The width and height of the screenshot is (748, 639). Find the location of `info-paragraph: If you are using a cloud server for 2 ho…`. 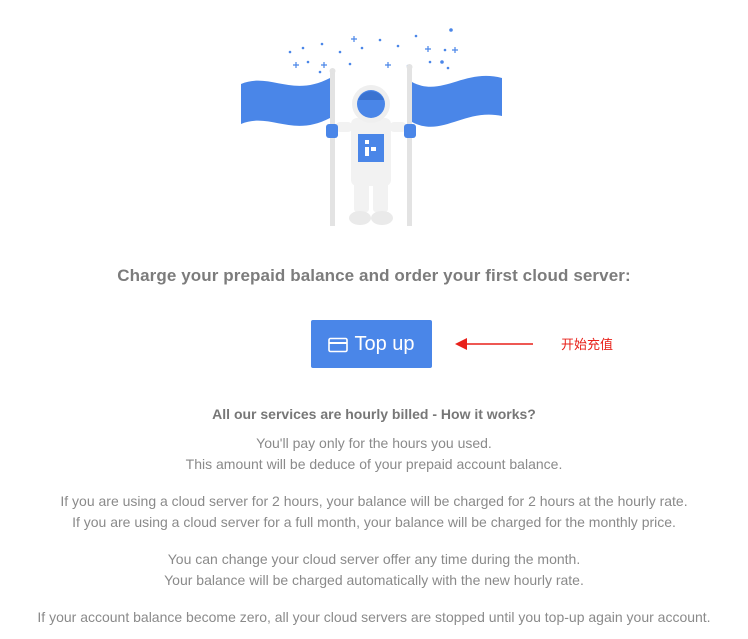

info-paragraph: If you are using a cloud server for 2 ho… is located at coordinates (374, 512).